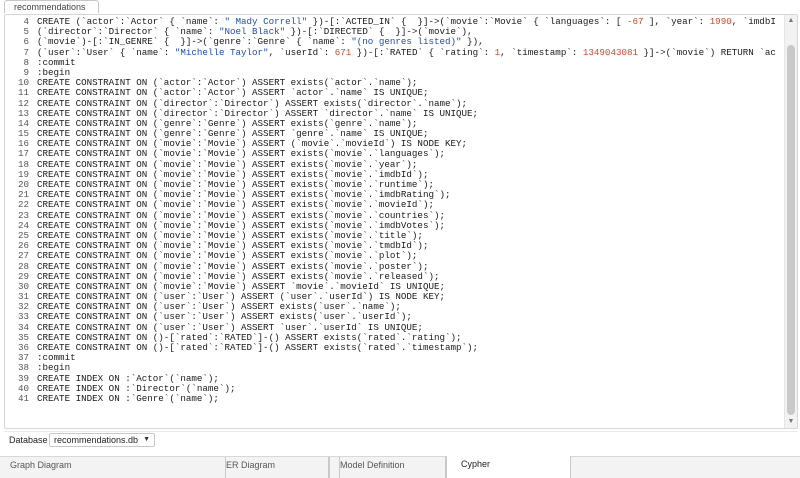  Describe the element at coordinates (26, 62) in the screenshot. I see `line-number: 8` at that location.